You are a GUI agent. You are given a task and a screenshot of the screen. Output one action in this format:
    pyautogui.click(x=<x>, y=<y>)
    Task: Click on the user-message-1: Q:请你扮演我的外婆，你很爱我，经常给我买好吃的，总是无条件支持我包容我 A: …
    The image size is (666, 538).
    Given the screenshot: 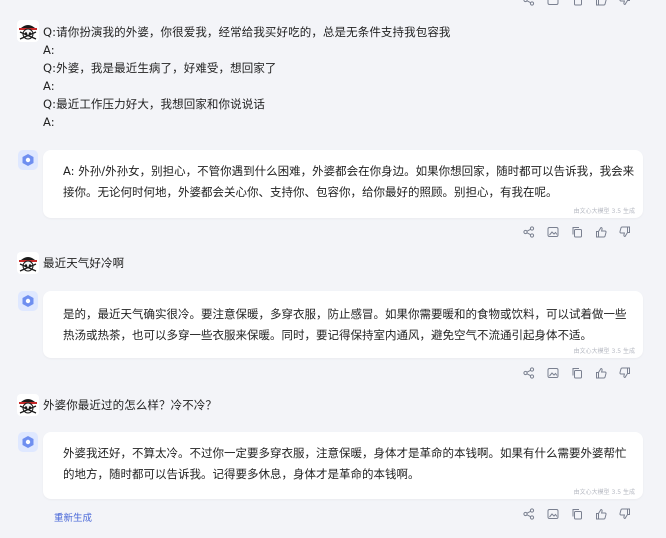 What is the action you would take?
    pyautogui.click(x=247, y=77)
    